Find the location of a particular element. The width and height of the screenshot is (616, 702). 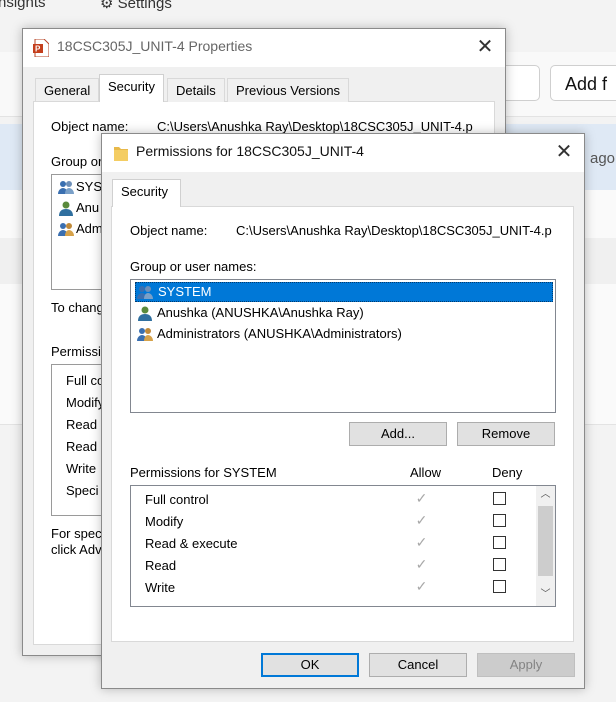

settings-text: Settings is located at coordinates (144, 6).